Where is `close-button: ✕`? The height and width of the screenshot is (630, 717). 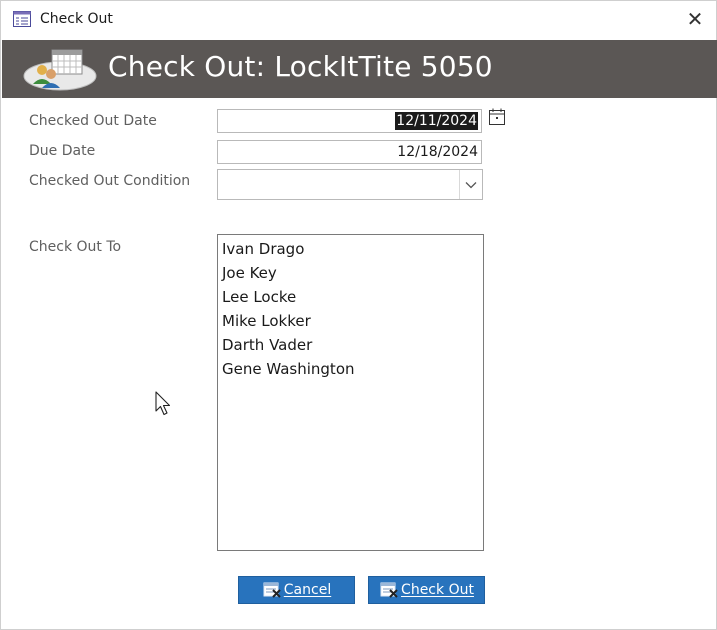 close-button: ✕ is located at coordinates (695, 19).